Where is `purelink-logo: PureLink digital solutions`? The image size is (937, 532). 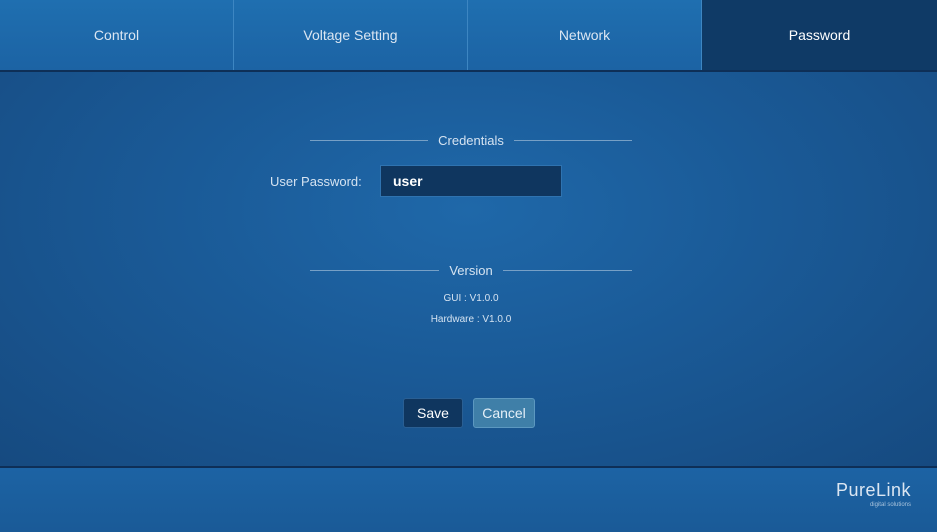
purelink-logo: PureLink digital solutions is located at coordinates (873, 494).